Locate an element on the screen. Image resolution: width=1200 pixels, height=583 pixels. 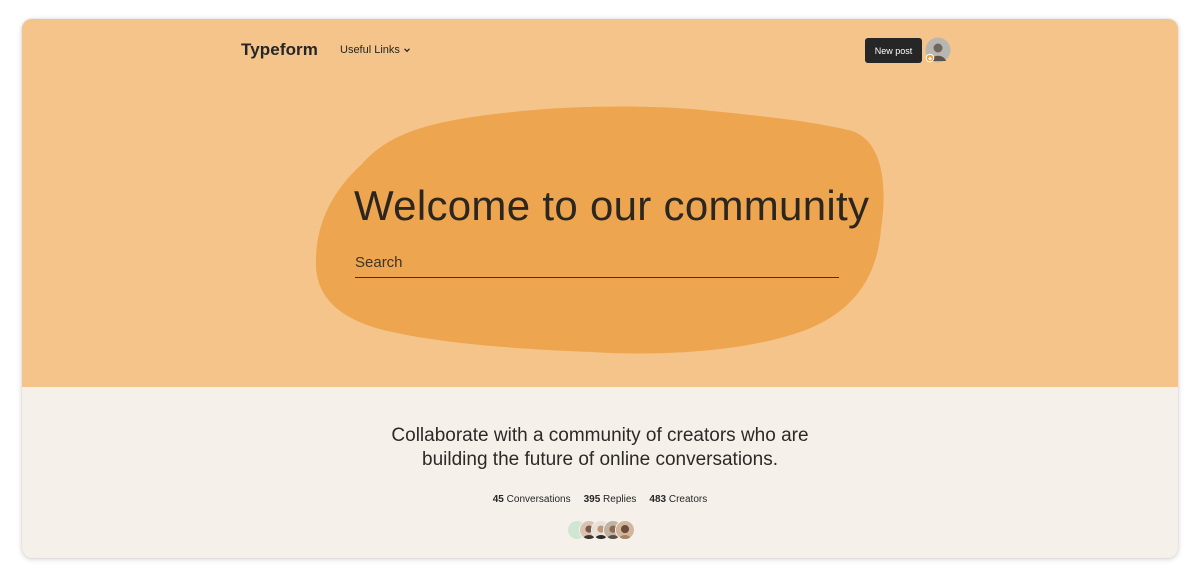
page-title: Welcome to our community is located at coordinates (612, 205).